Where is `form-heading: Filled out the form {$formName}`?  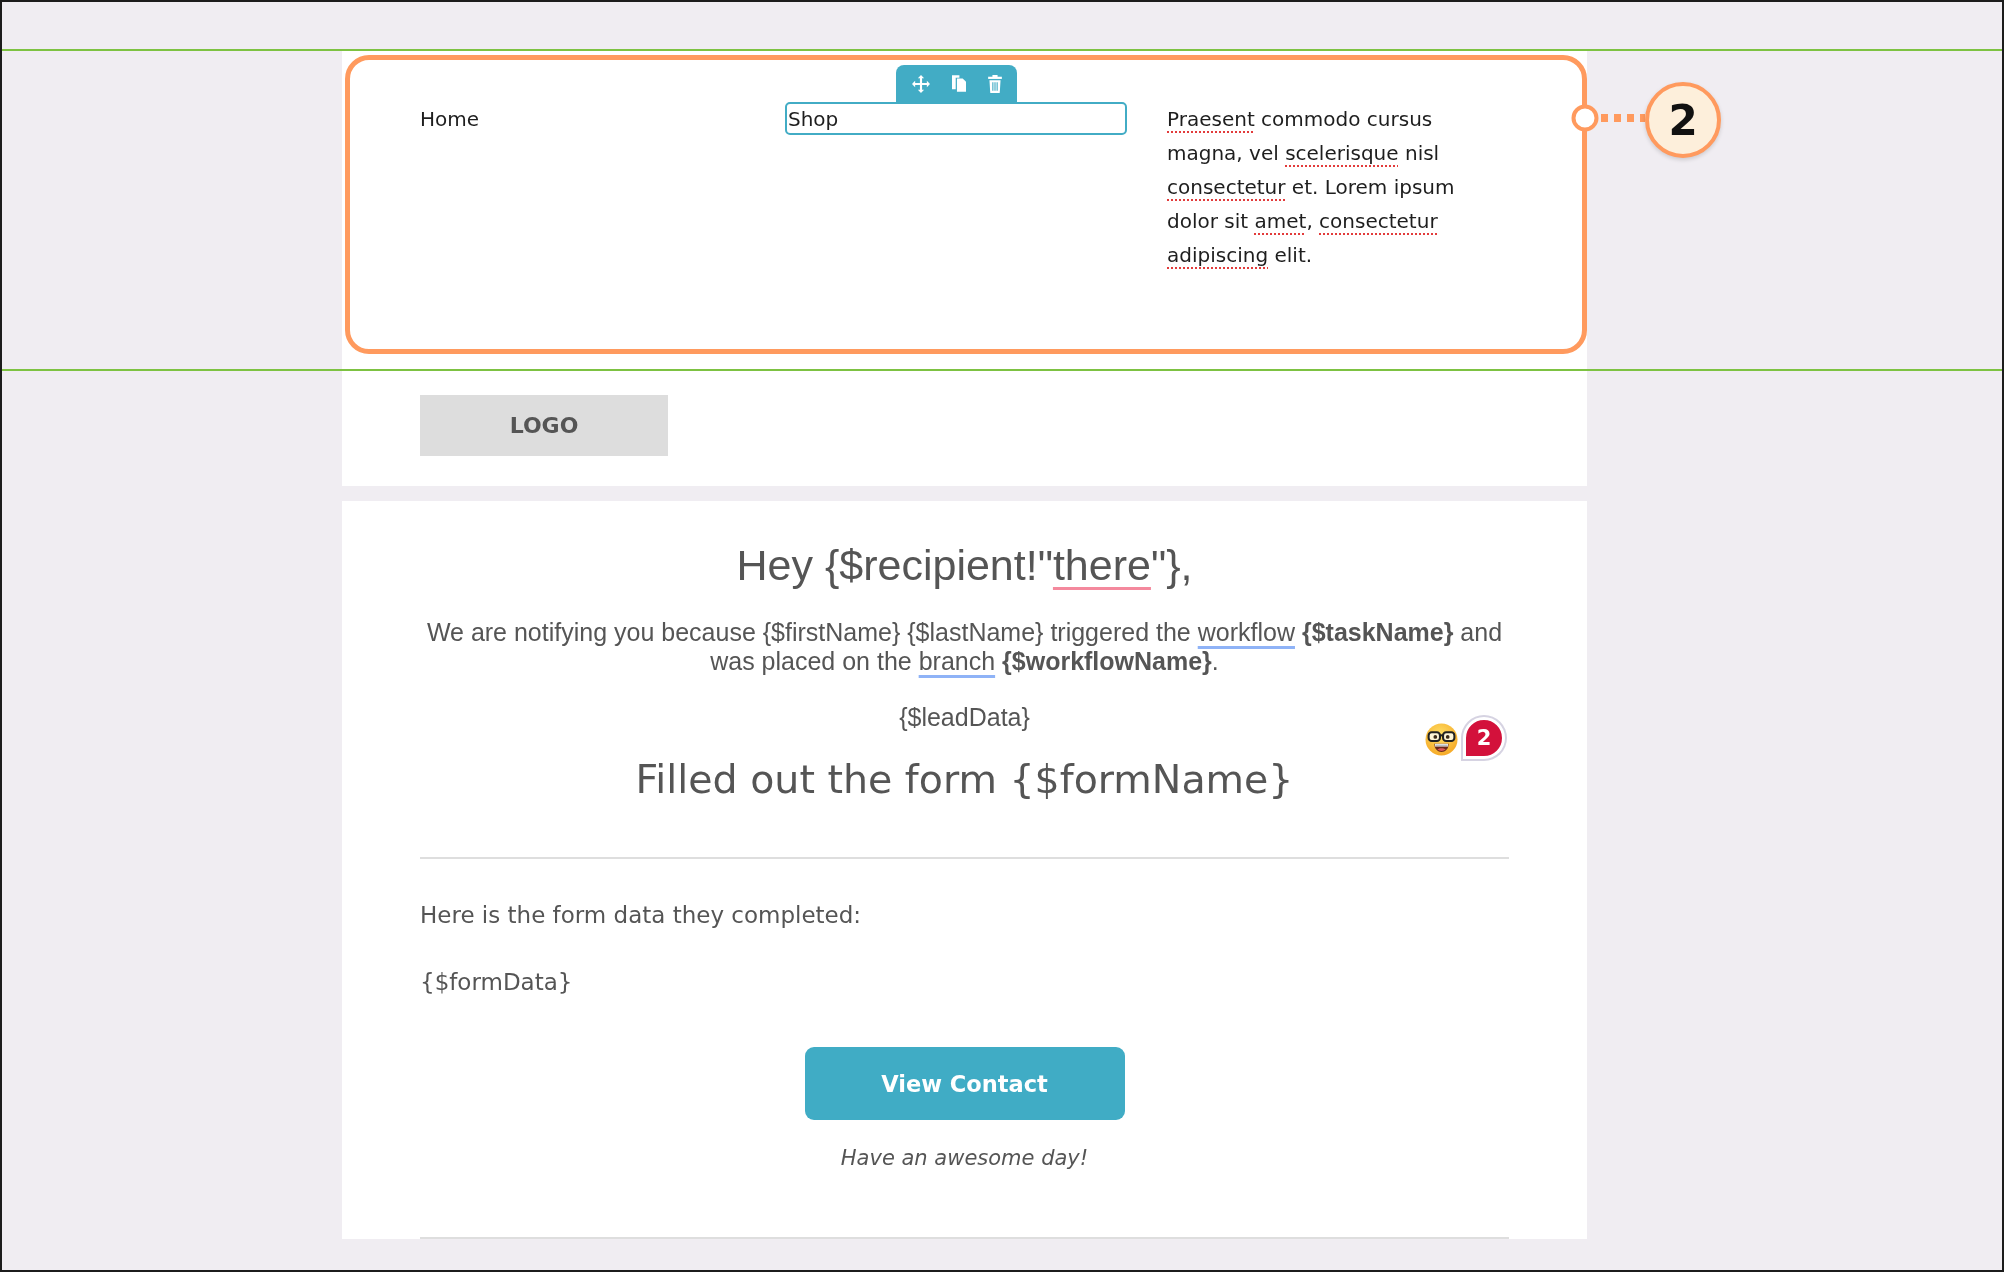 form-heading: Filled out the form {$formName} is located at coordinates (964, 779).